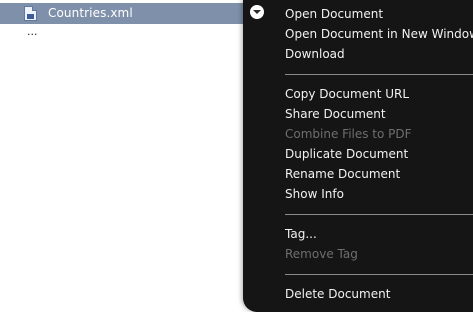  I want to click on menu-item-remove-tag: Remove Tag, so click(321, 254).